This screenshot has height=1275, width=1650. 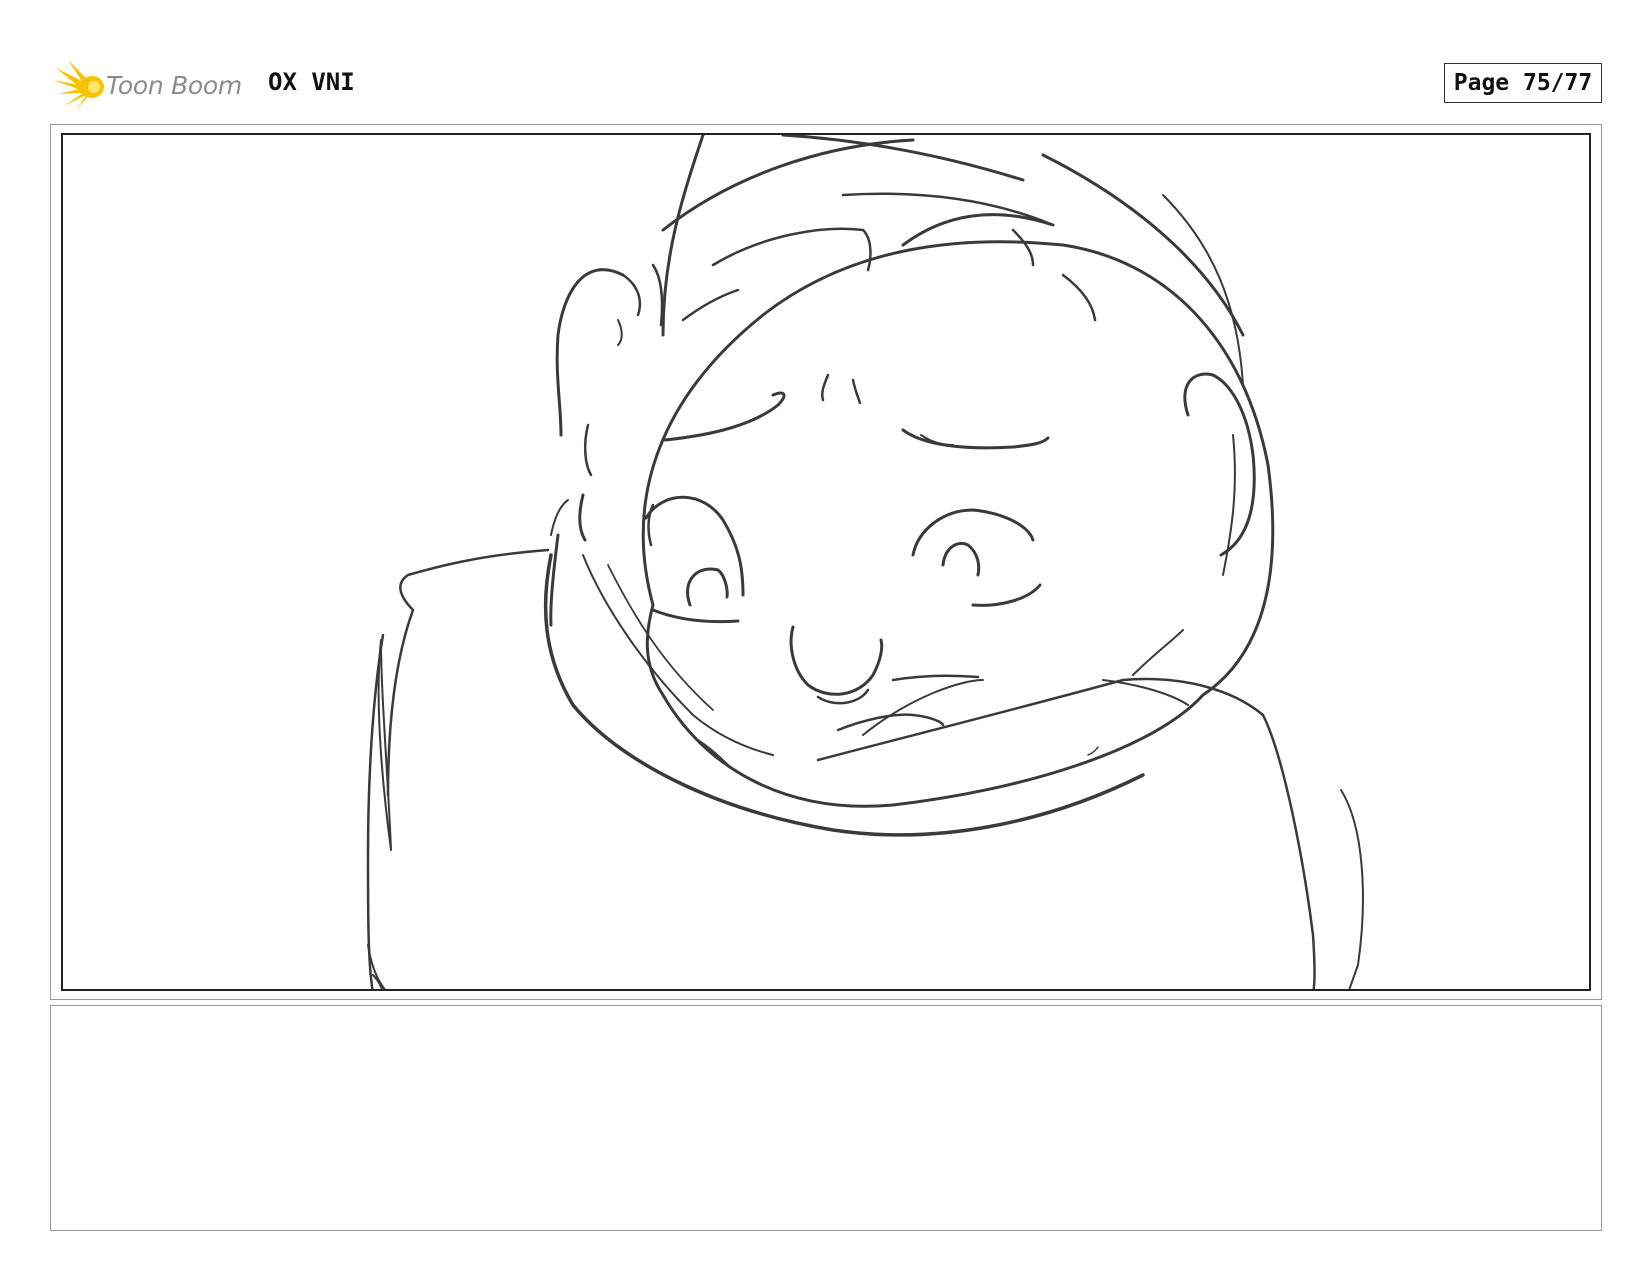 I want to click on logo-burst-icon, so click(x=79, y=85).